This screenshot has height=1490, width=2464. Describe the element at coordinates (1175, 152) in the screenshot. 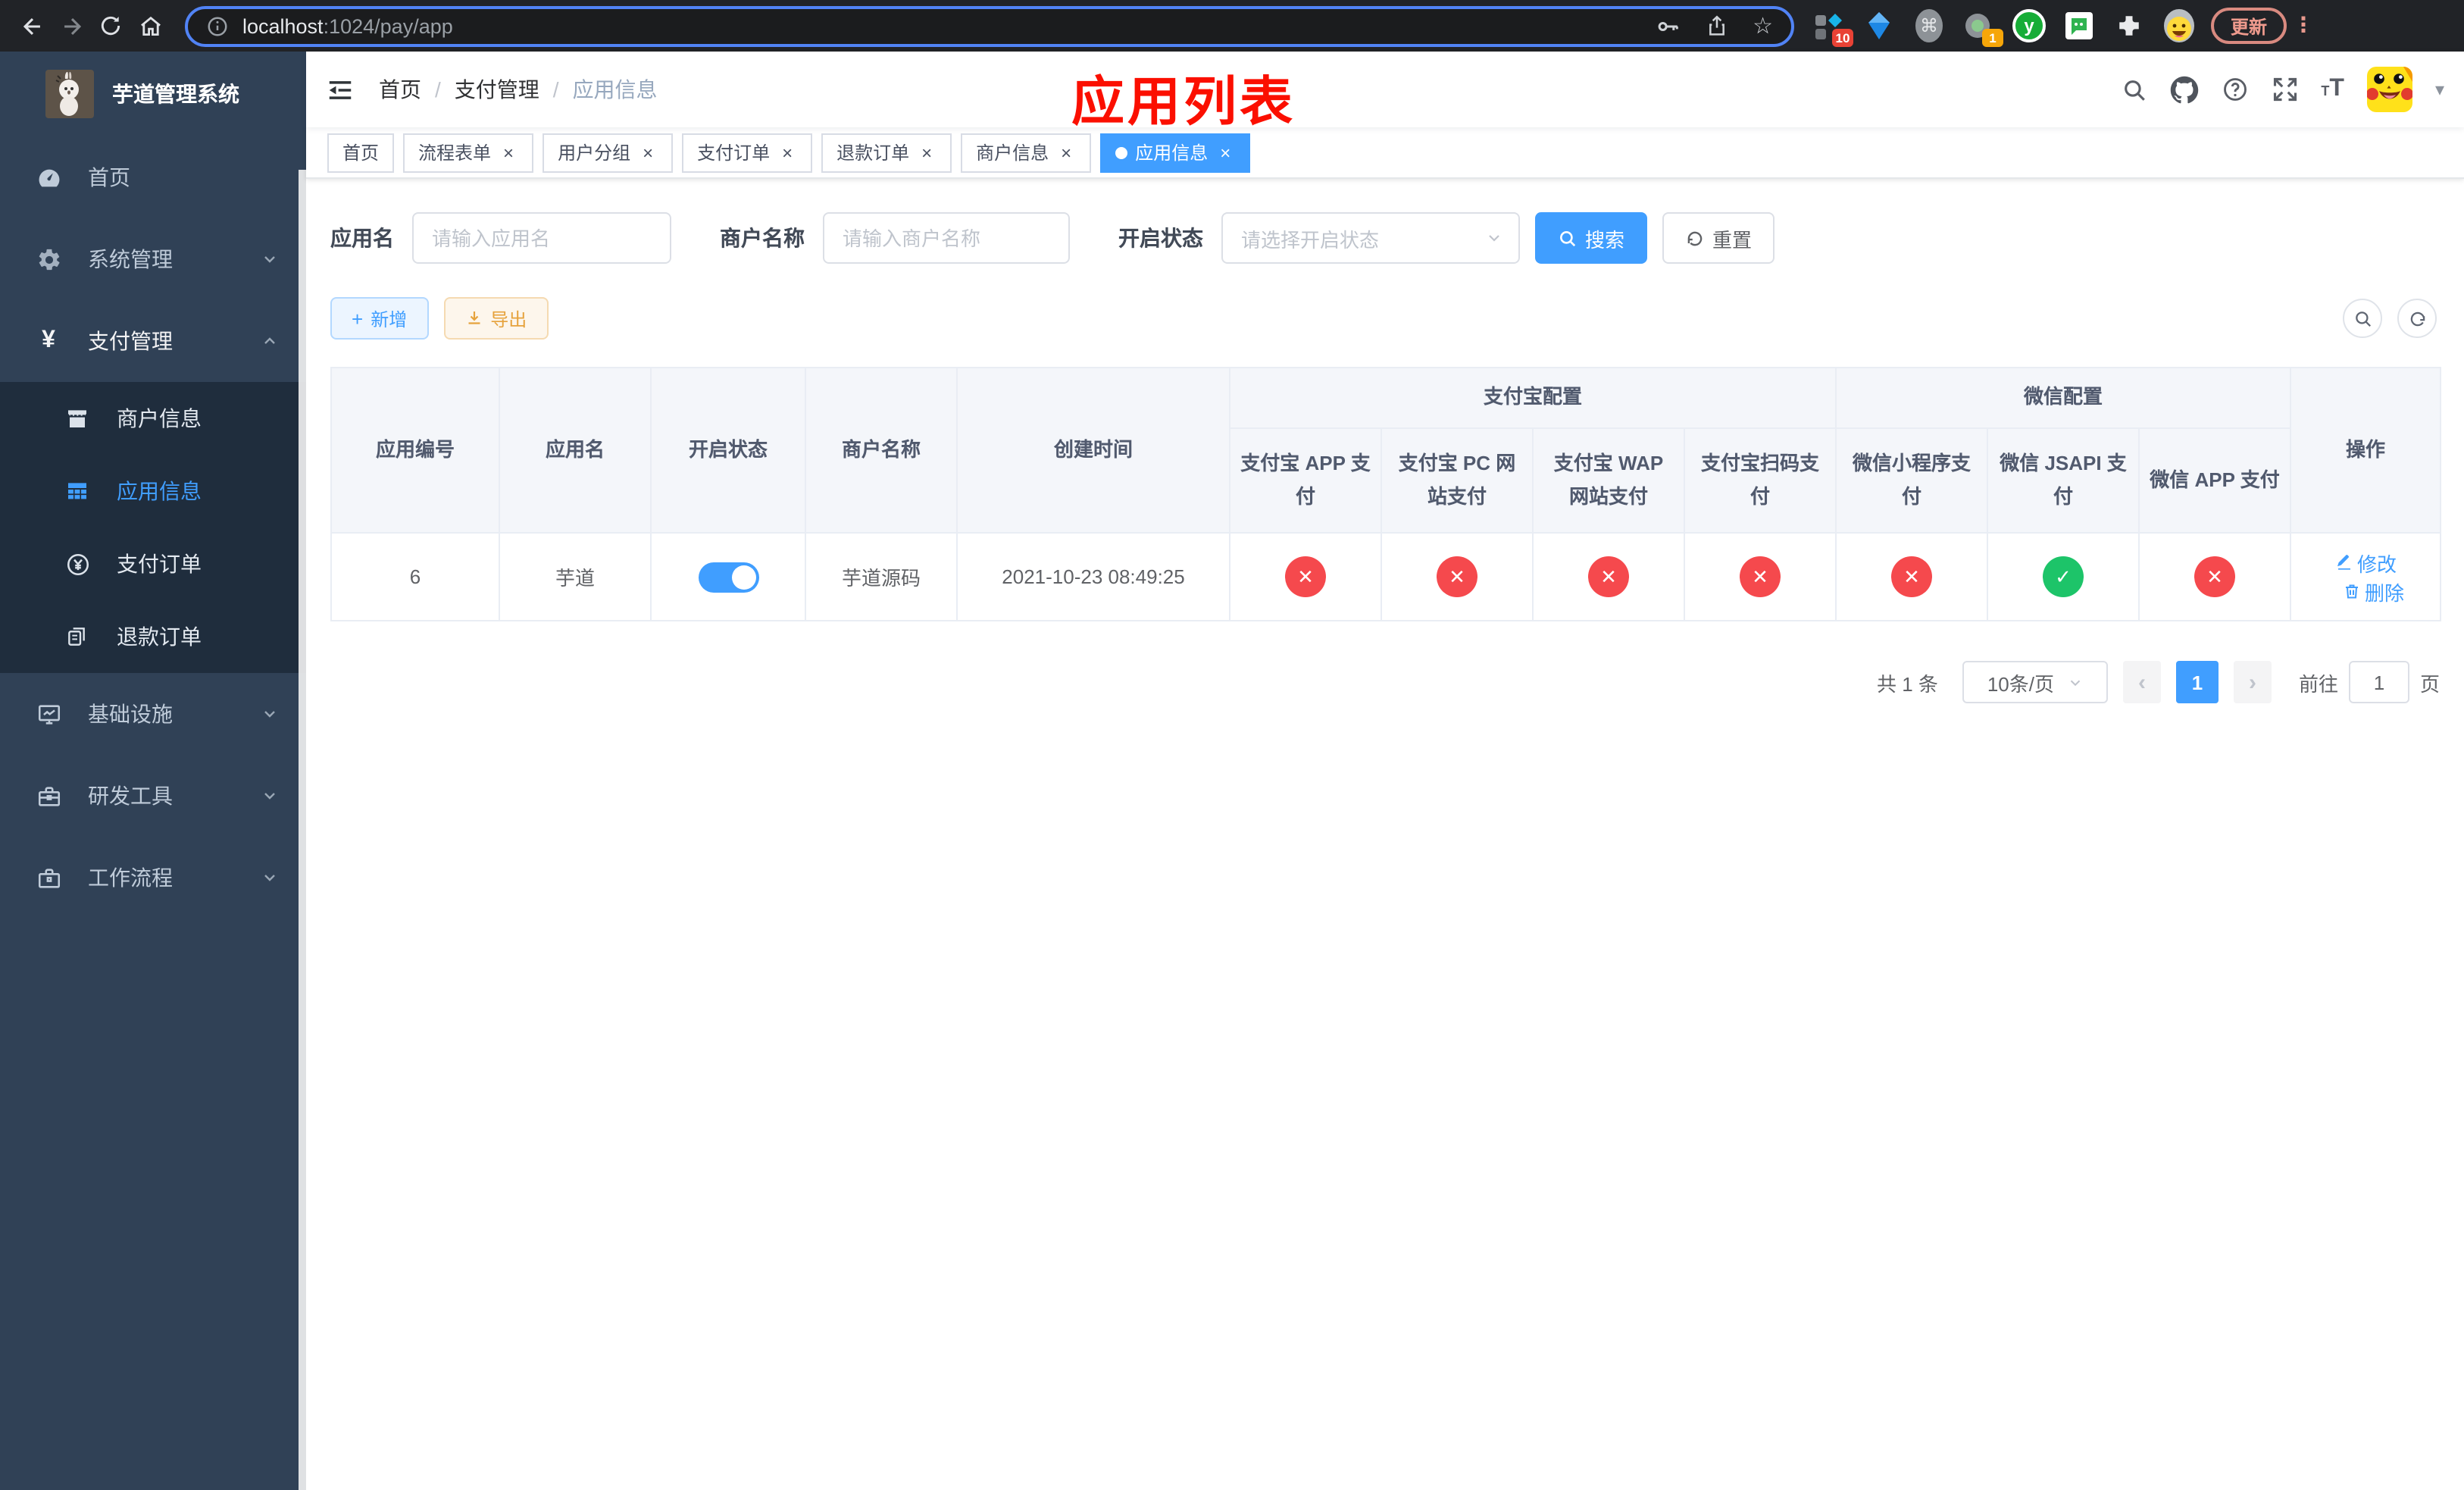

I see `tag-app-info: 应用信息` at that location.